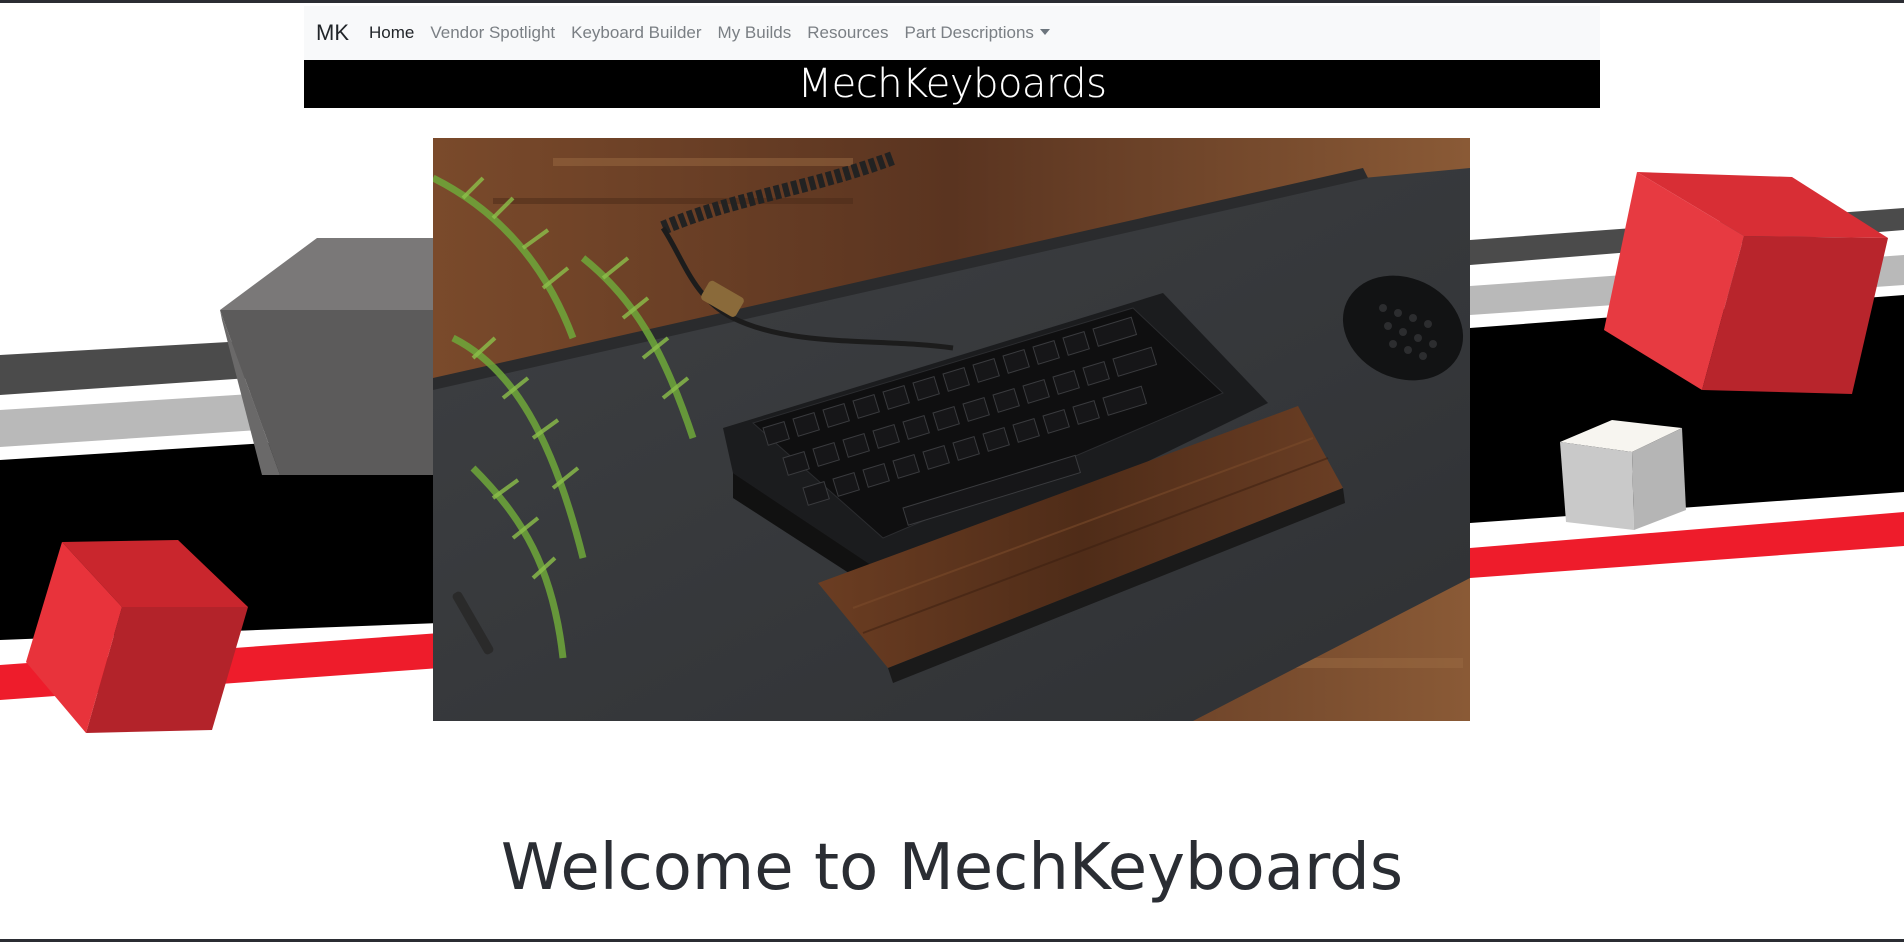  What do you see at coordinates (1044, 32) in the screenshot?
I see `caret-down-icon` at bounding box center [1044, 32].